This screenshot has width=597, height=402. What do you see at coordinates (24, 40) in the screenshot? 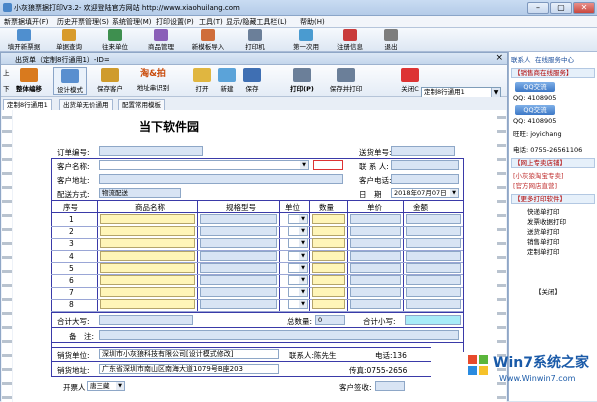
I see `new-ticket-button: 填开新票据` at bounding box center [24, 40].